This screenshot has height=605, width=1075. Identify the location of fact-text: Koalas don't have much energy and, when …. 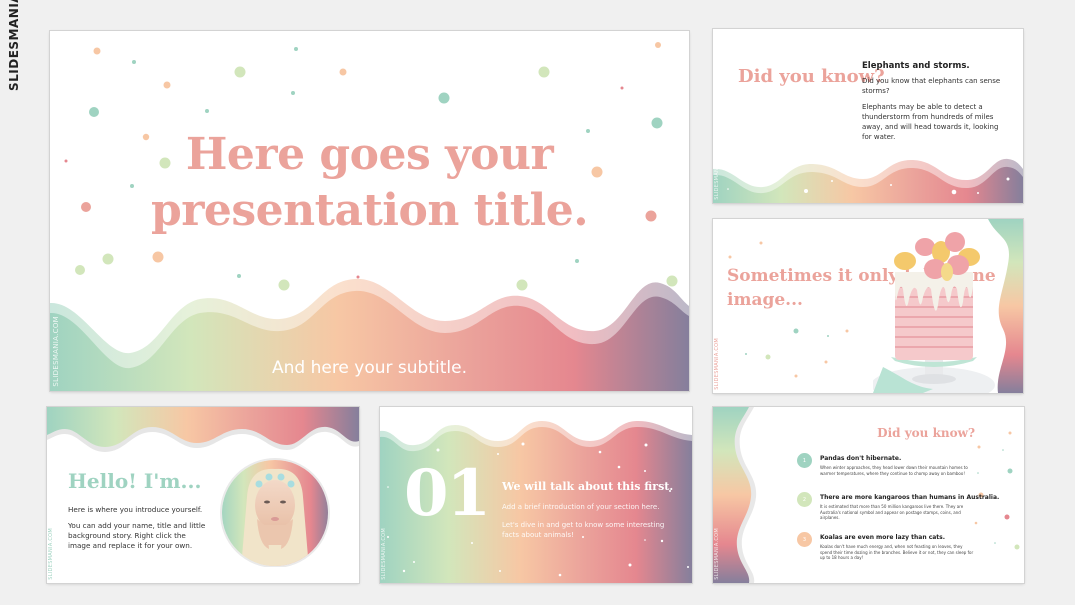
(897, 552).